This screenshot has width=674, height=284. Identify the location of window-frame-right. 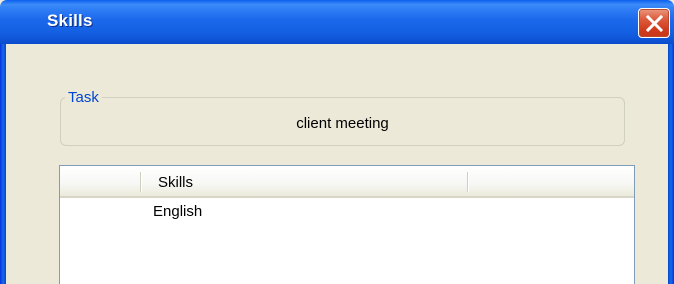
(671, 164).